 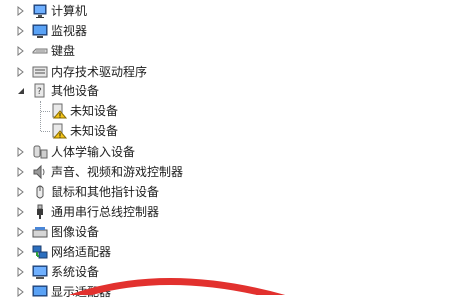 I want to click on tree-item-label: 声音、视频和游戏控制器, so click(x=117, y=172).